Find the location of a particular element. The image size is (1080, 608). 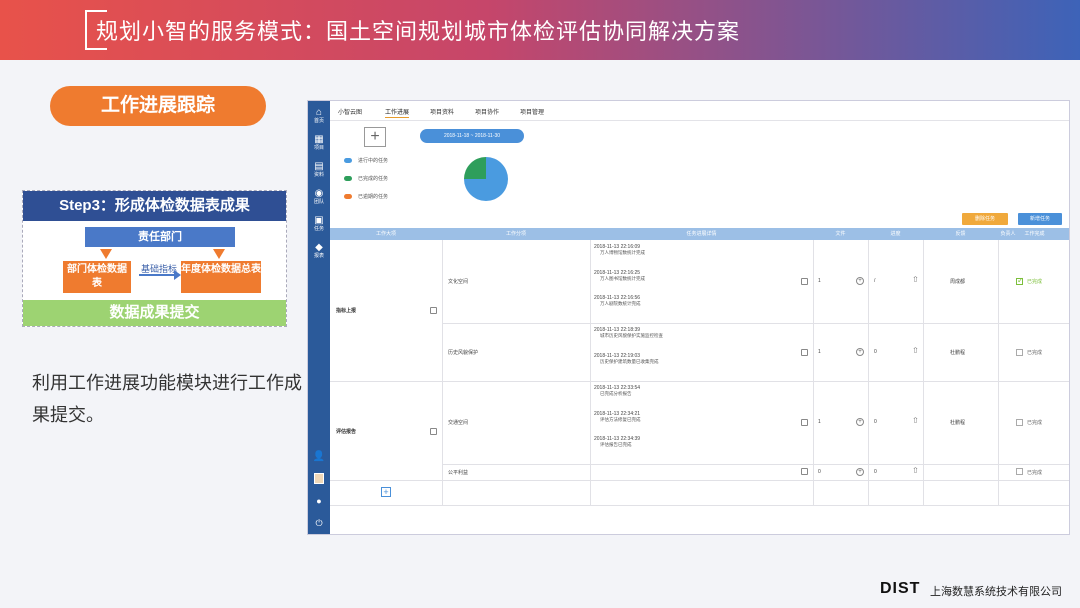

tab-project-docs: 项目资料 is located at coordinates (442, 111).